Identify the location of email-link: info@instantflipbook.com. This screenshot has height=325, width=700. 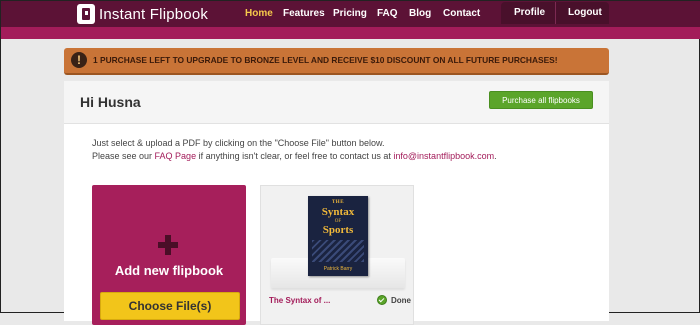
(443, 156).